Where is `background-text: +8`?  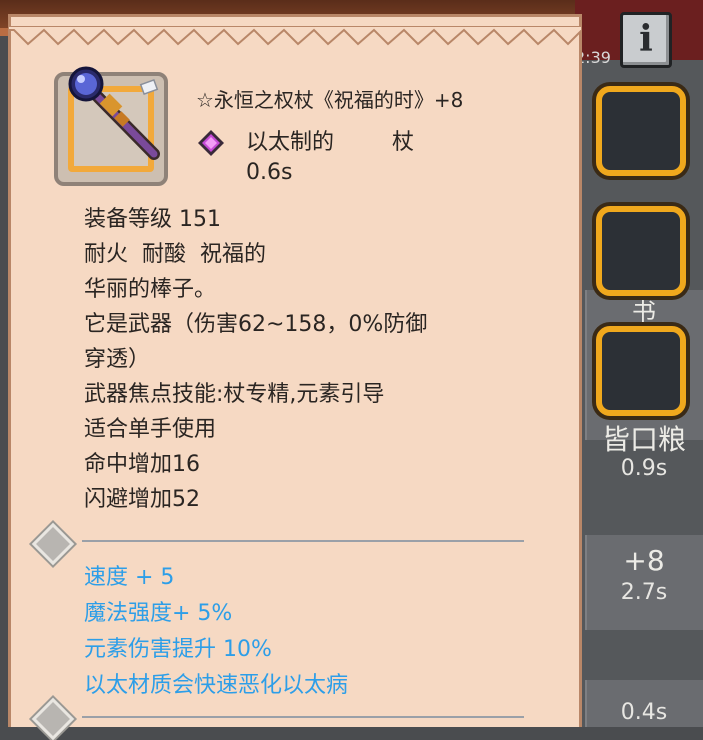 background-text: +8 is located at coordinates (644, 560).